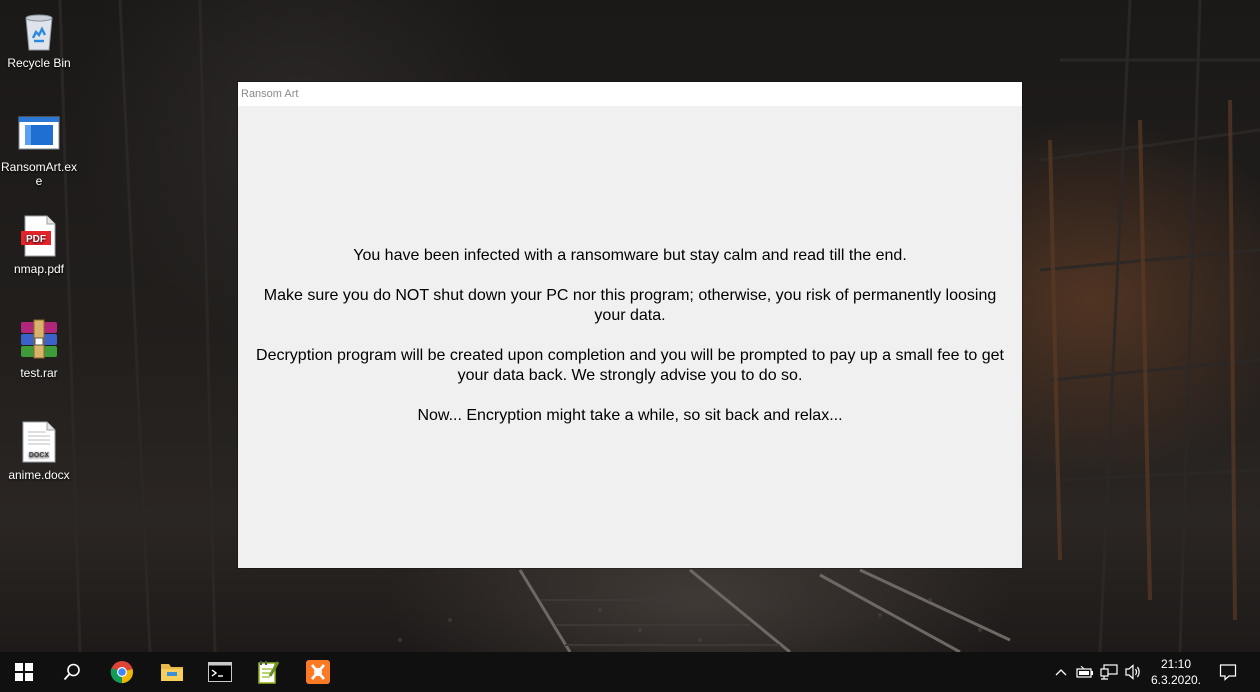 The width and height of the screenshot is (1260, 692). What do you see at coordinates (1176, 672) in the screenshot?
I see `taskbar-clock: 21:10 6.3.2020.` at bounding box center [1176, 672].